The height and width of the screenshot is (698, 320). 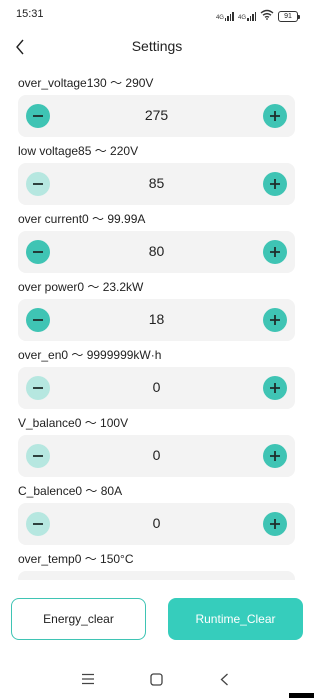 I want to click on value-stepper: 80, so click(x=156, y=252).